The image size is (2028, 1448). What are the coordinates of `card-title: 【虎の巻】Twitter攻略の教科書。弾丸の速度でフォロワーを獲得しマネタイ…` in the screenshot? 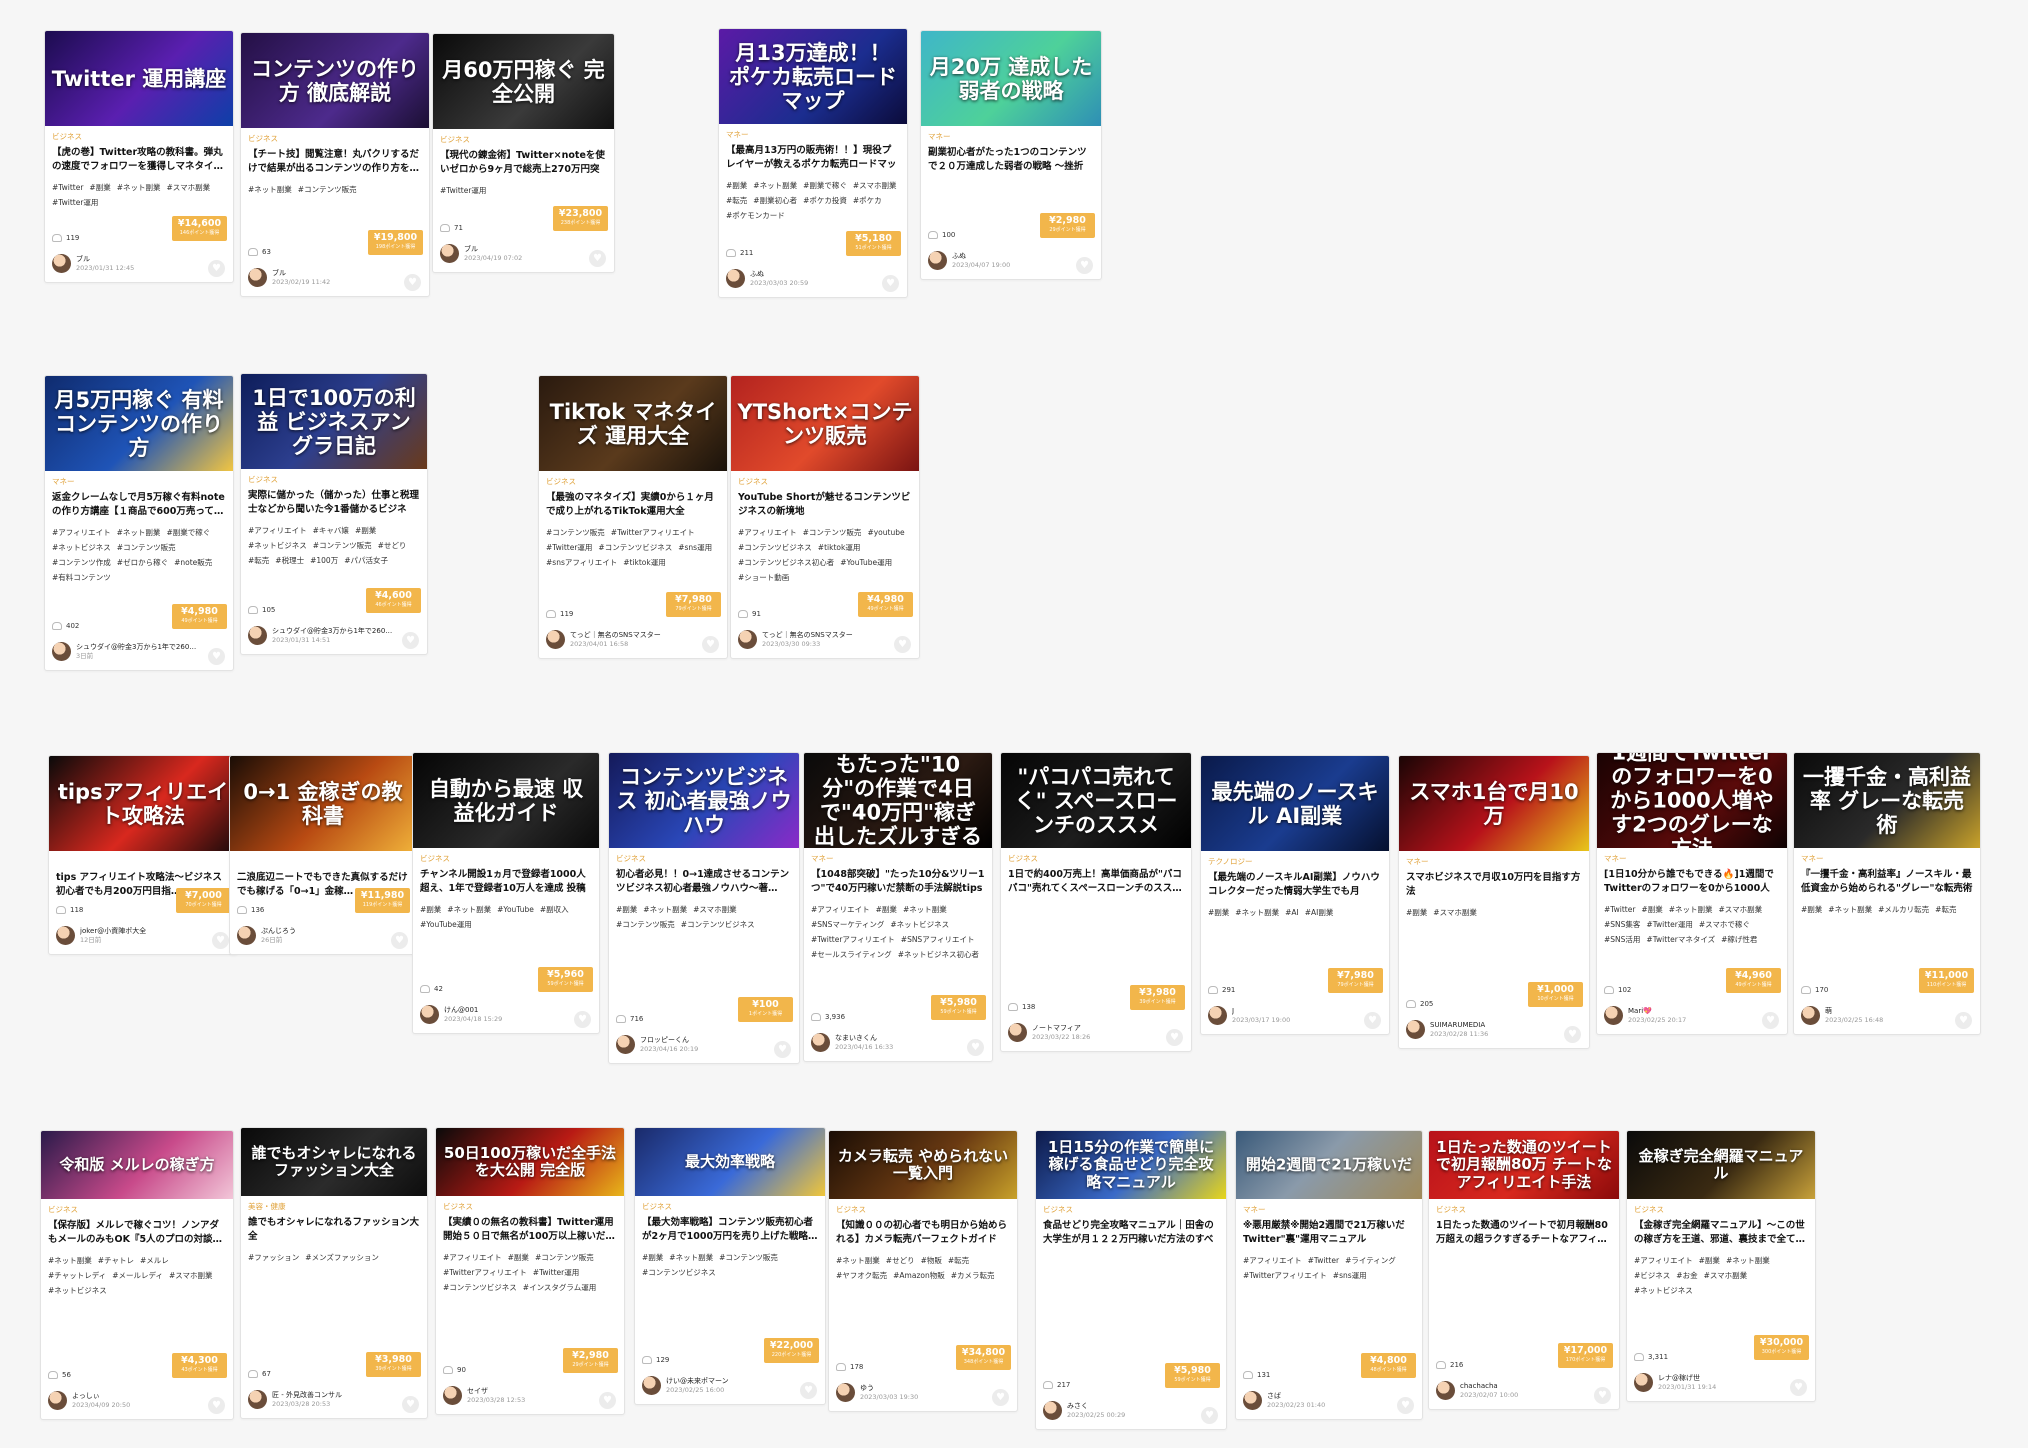 It's located at (139, 160).